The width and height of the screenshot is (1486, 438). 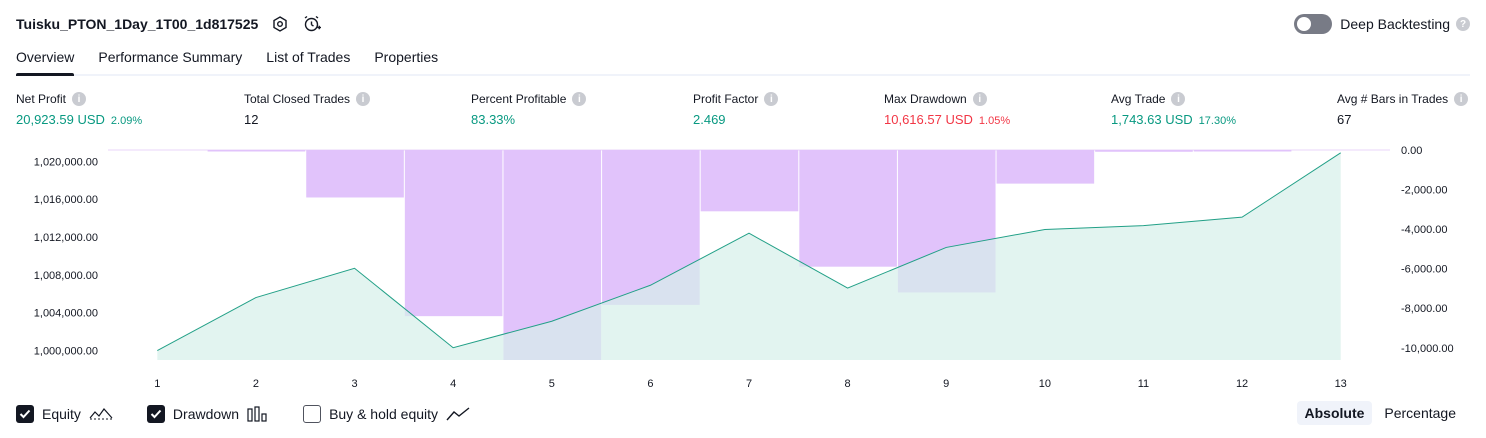 What do you see at coordinates (726, 99) in the screenshot?
I see `metric-label: Profit Factor` at bounding box center [726, 99].